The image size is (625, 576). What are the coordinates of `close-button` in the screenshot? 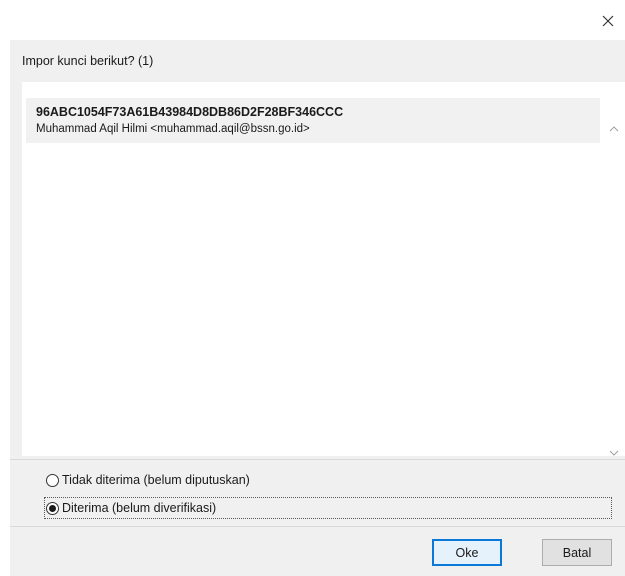 It's located at (608, 21).